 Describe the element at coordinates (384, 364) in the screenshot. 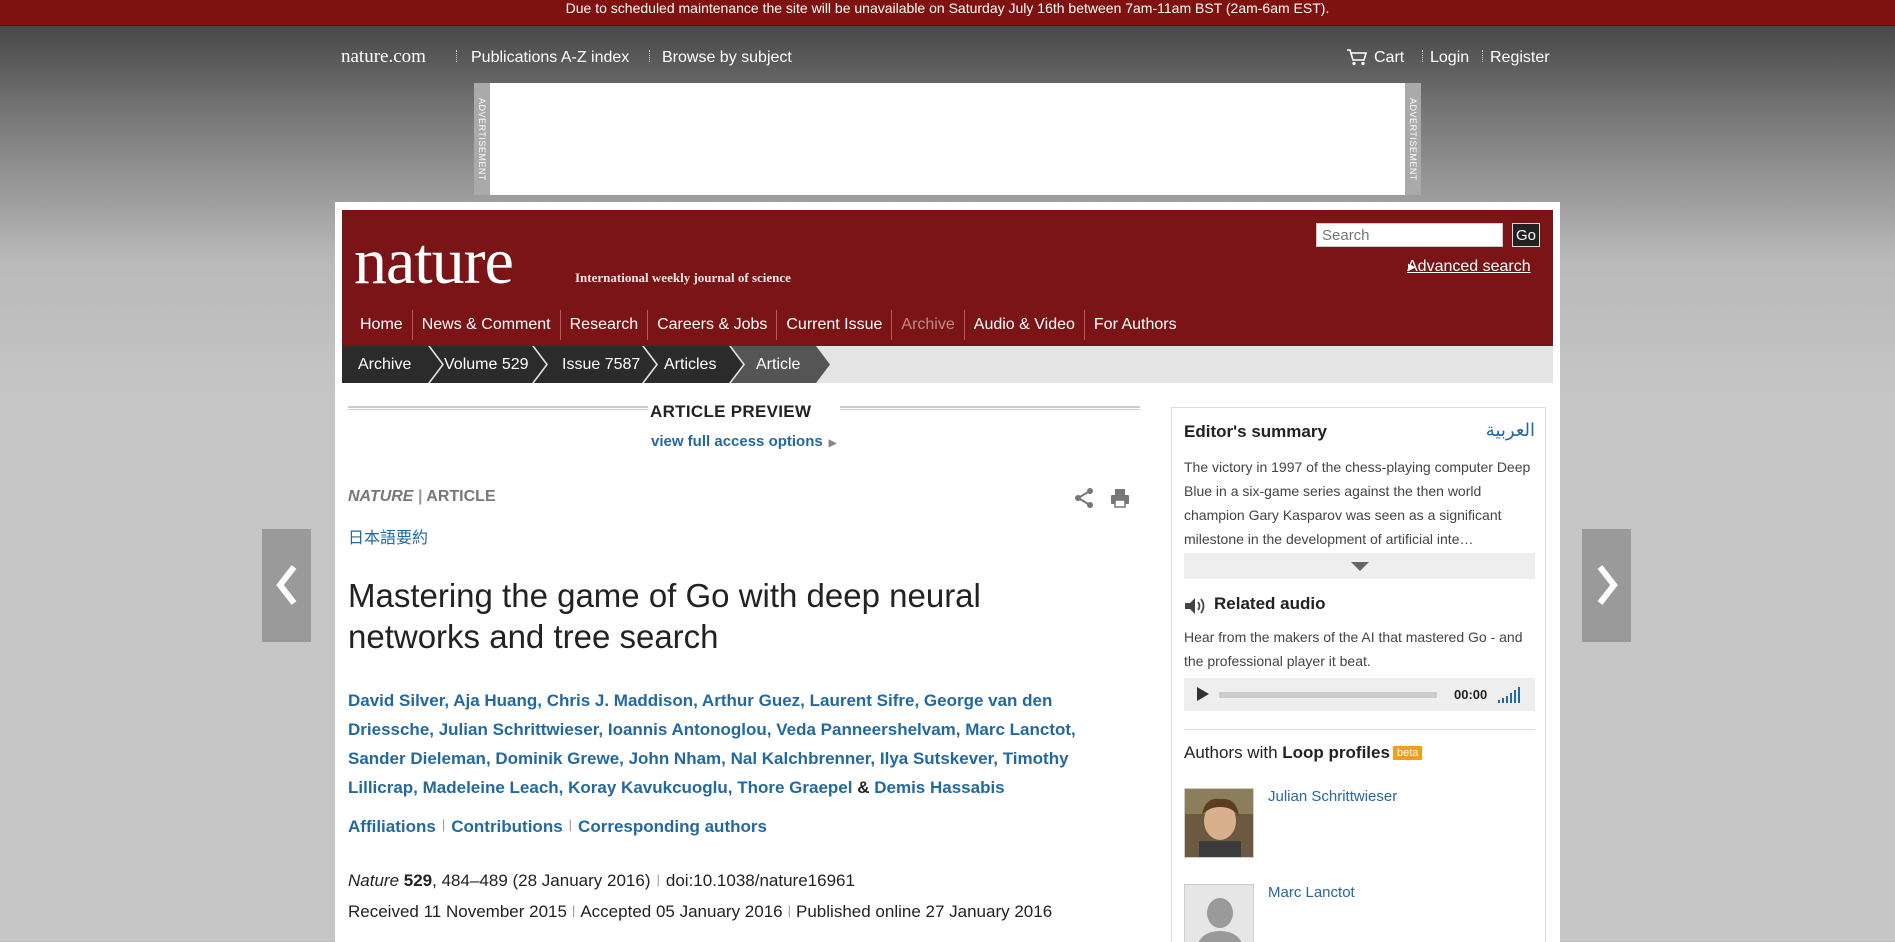

I see `breadcrumb-archive: Archive` at that location.